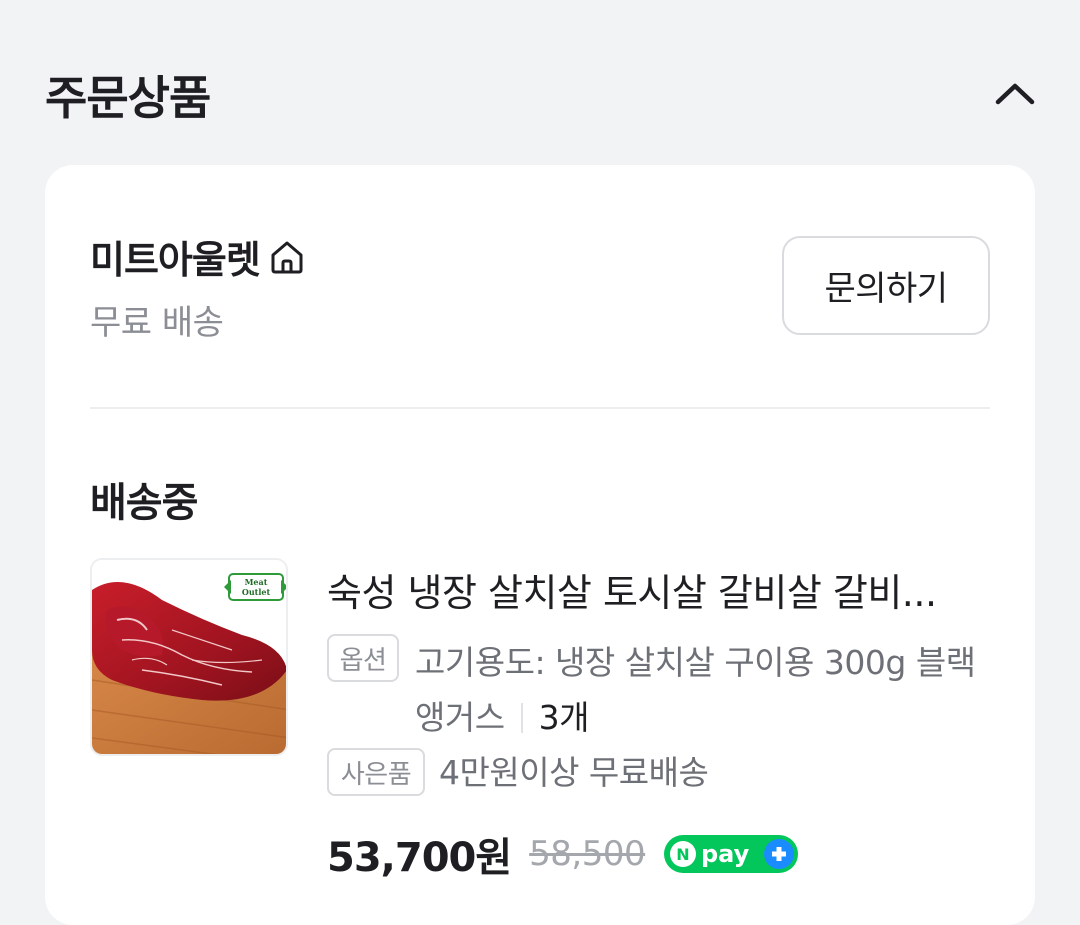  What do you see at coordinates (695, 690) in the screenshot?
I see `option-value: 고기용도: 냉장 살치살 구이용 300g 블랙앵거스` at bounding box center [695, 690].